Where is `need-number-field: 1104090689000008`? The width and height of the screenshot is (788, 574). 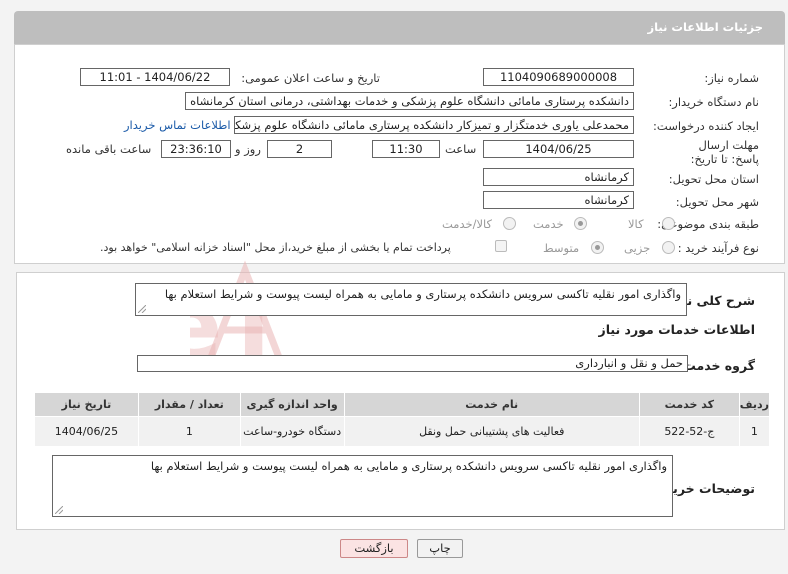
need-number-field: 1104090689000008 is located at coordinates (558, 77).